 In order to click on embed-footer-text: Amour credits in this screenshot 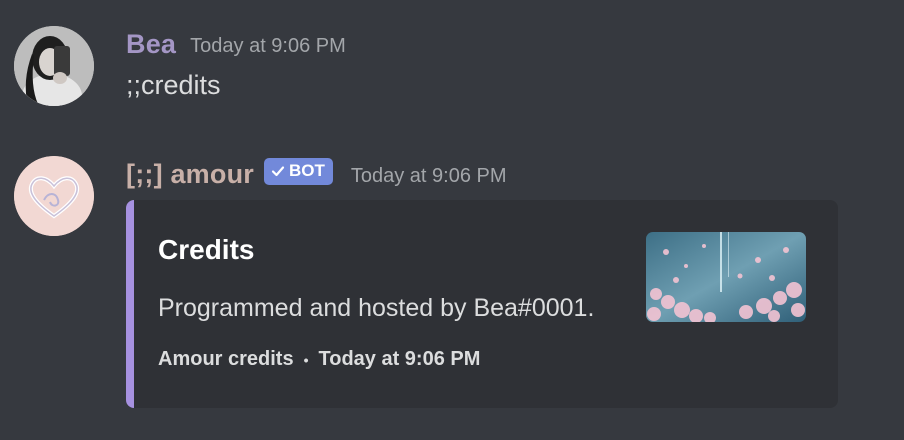, I will do `click(226, 359)`.